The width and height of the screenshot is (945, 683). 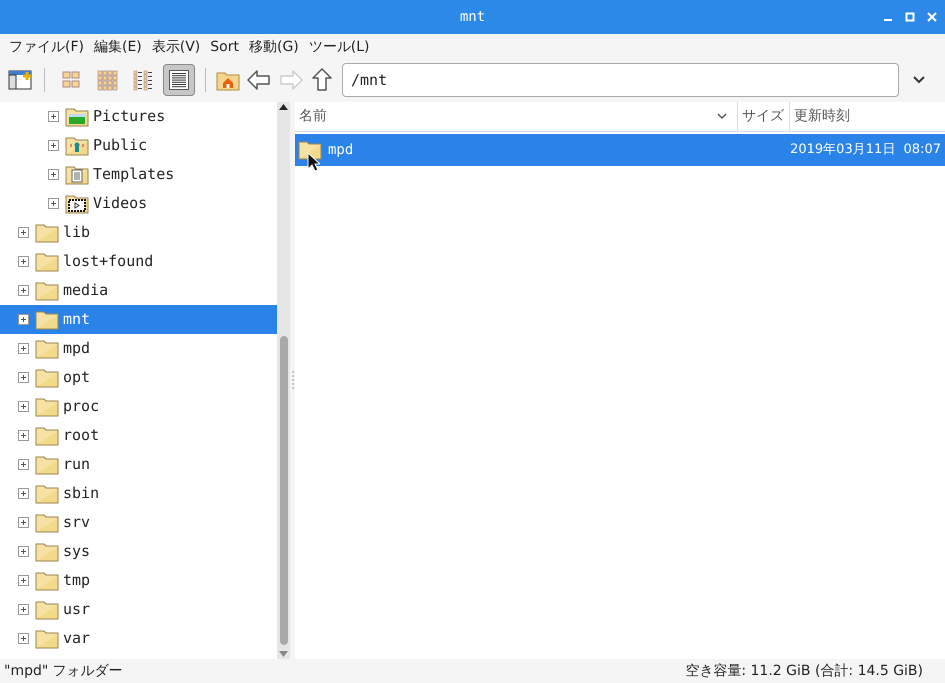 What do you see at coordinates (138, 464) in the screenshot?
I see `tree-item: run` at bounding box center [138, 464].